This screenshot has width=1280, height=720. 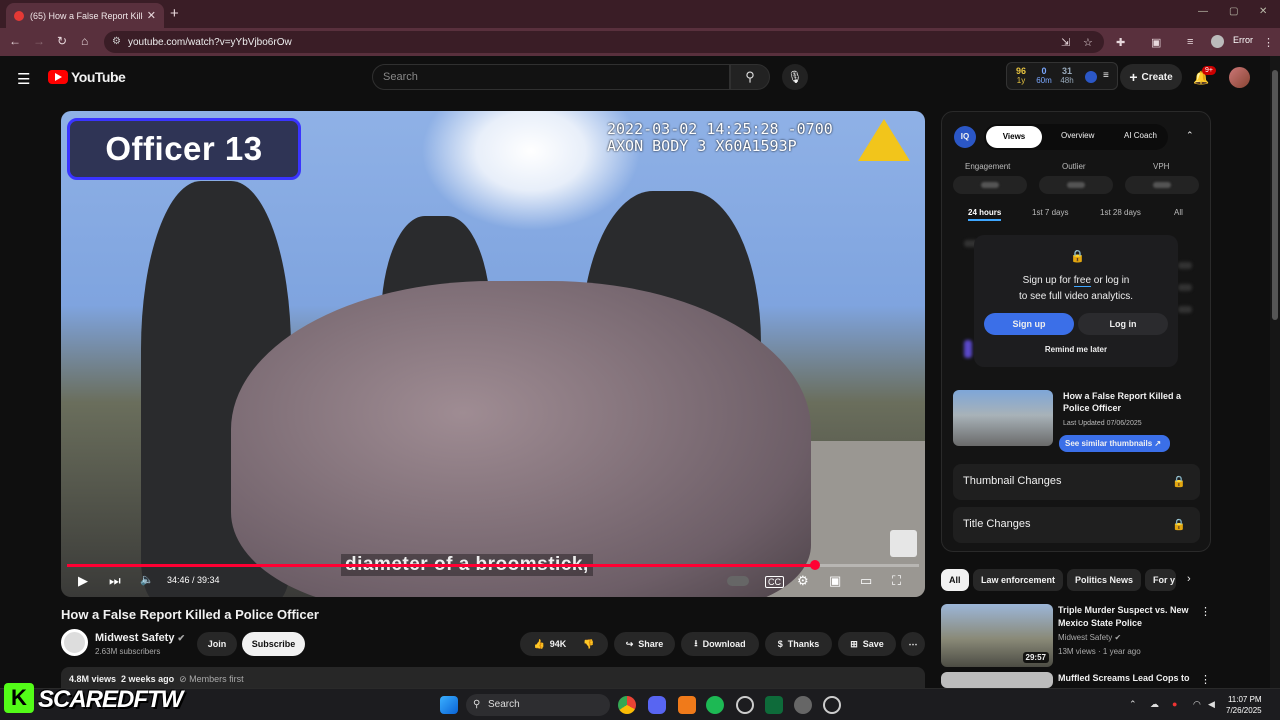 What do you see at coordinates (273, 644) in the screenshot?
I see `subscribe-button: Subscribe` at bounding box center [273, 644].